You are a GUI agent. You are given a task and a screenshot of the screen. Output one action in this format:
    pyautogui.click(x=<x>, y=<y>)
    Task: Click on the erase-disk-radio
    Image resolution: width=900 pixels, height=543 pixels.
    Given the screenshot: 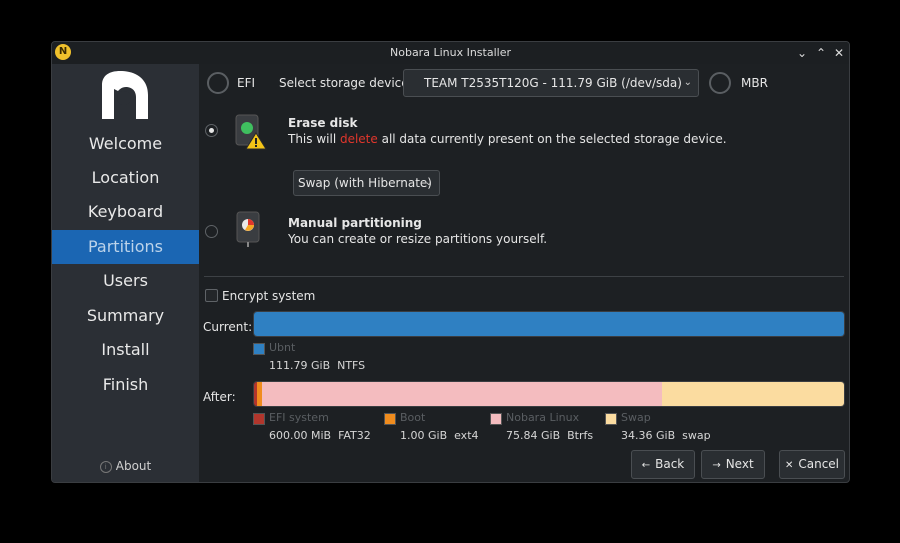 What is the action you would take?
    pyautogui.click(x=211, y=130)
    